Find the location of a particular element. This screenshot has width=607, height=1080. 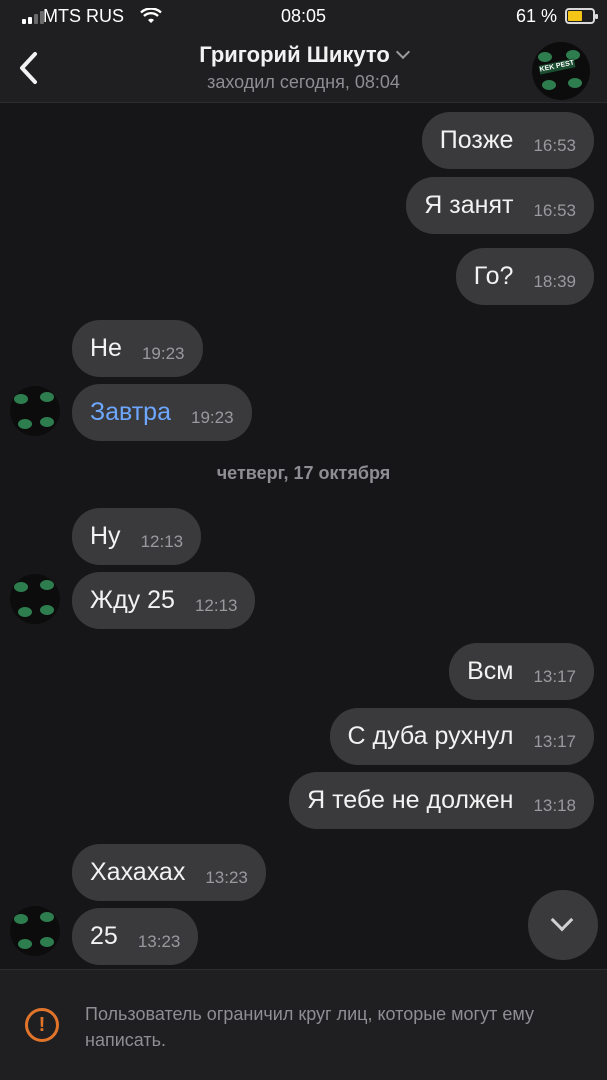

message-bubble-outgoing: С дуба рухнул 13:17 is located at coordinates (461, 736).